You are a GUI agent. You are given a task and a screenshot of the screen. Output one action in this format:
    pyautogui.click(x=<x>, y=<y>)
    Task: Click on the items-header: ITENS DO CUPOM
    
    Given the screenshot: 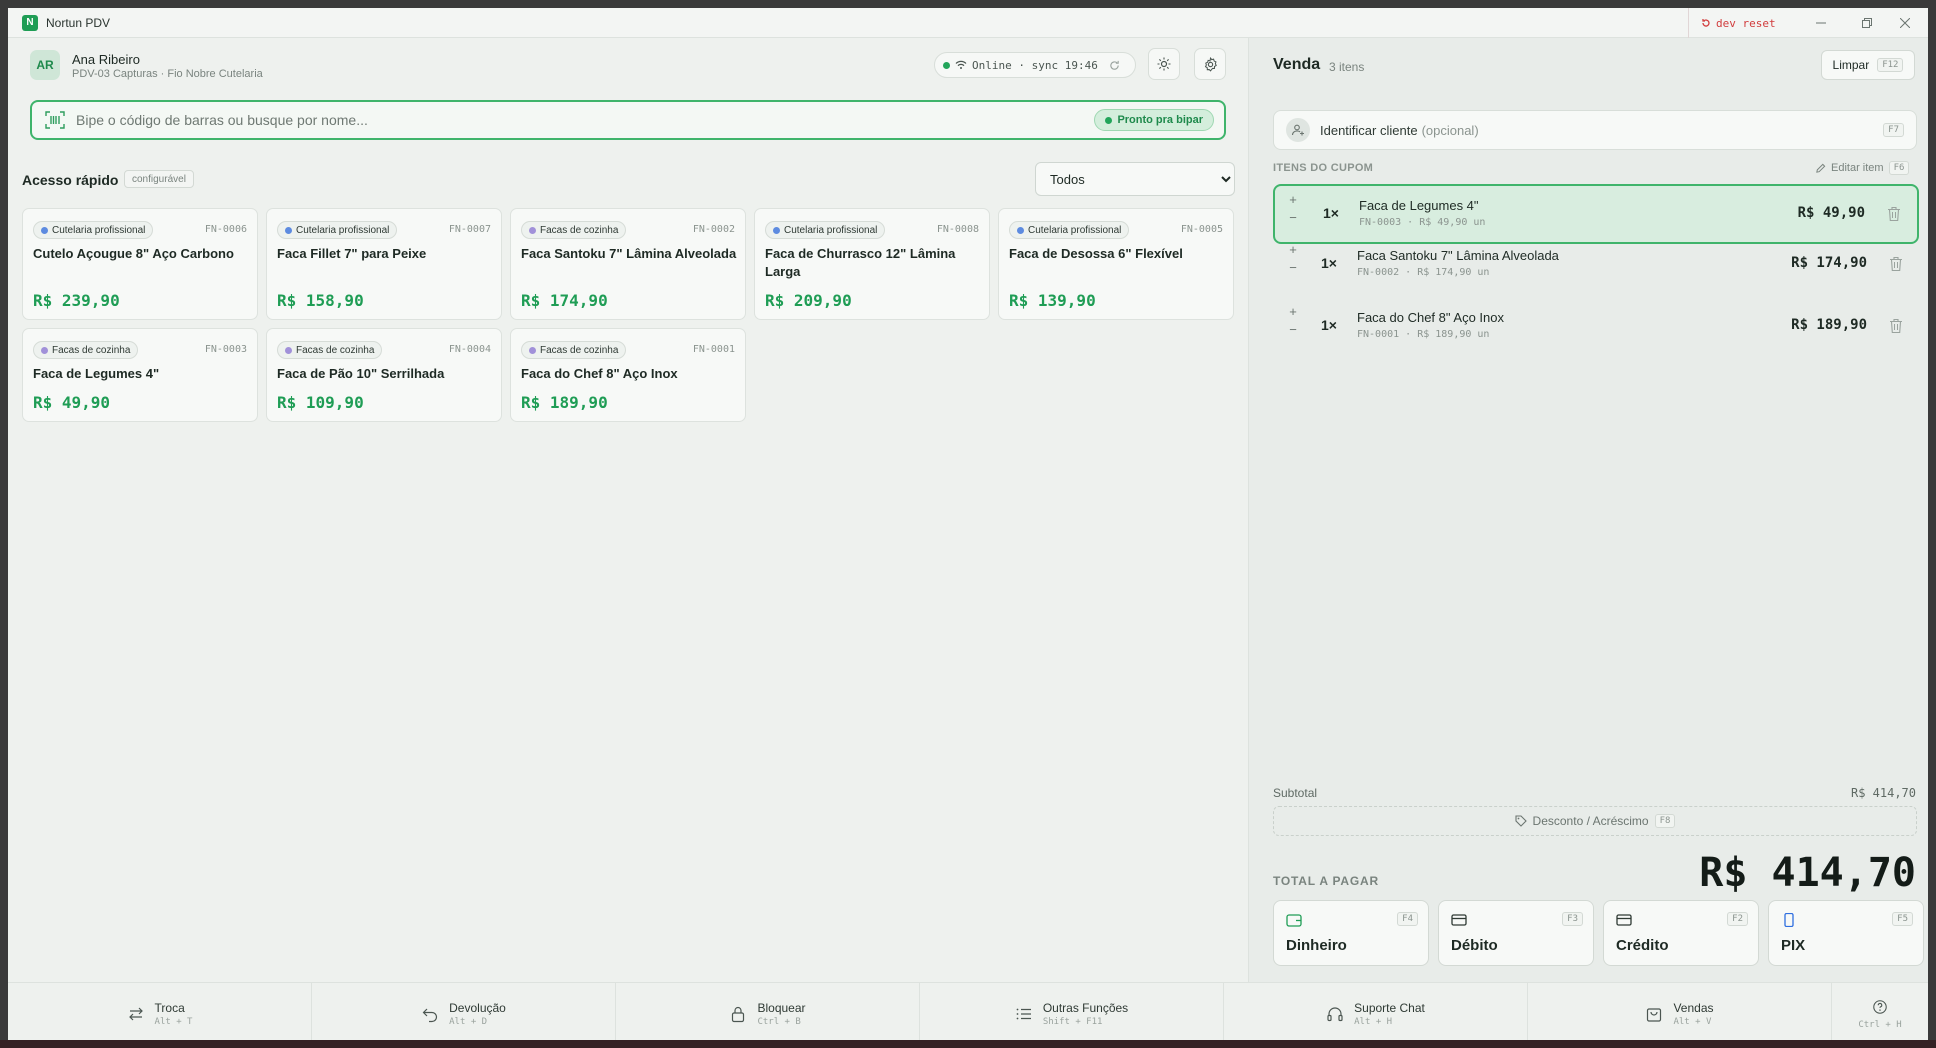 What is the action you would take?
    pyautogui.click(x=1323, y=168)
    